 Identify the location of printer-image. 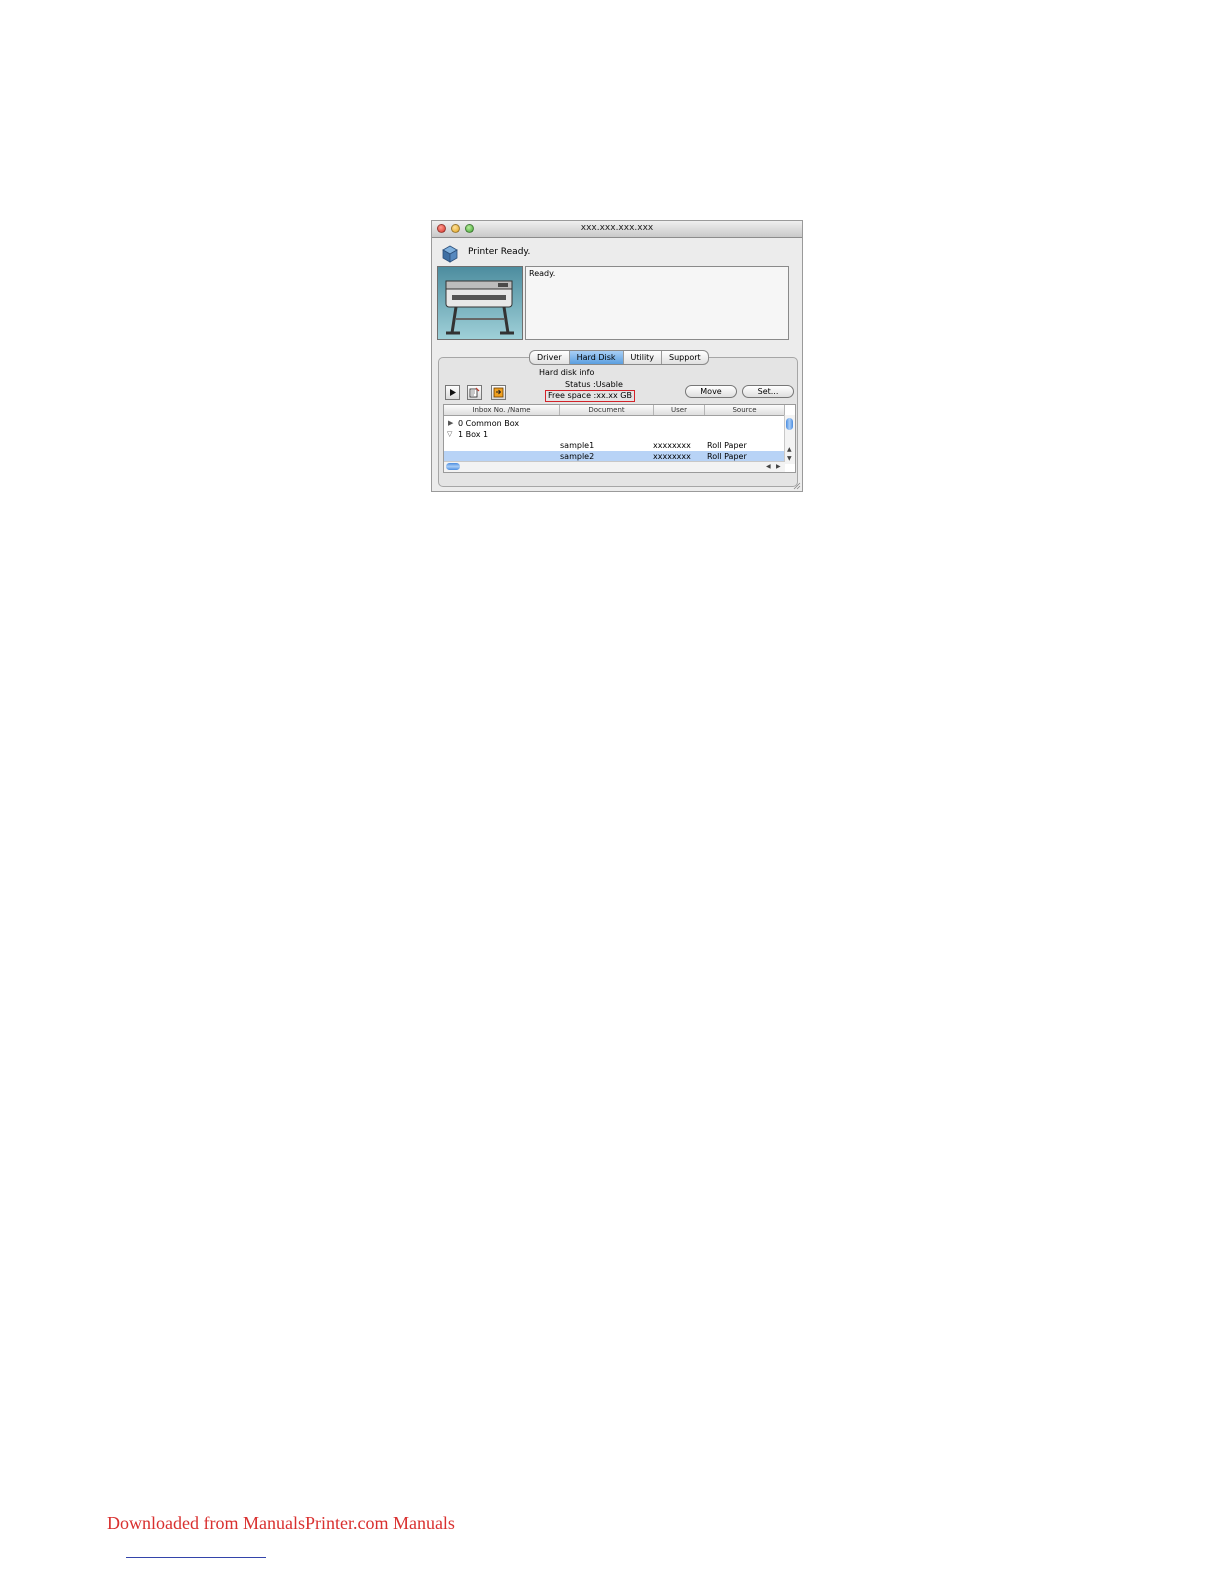
(480, 303).